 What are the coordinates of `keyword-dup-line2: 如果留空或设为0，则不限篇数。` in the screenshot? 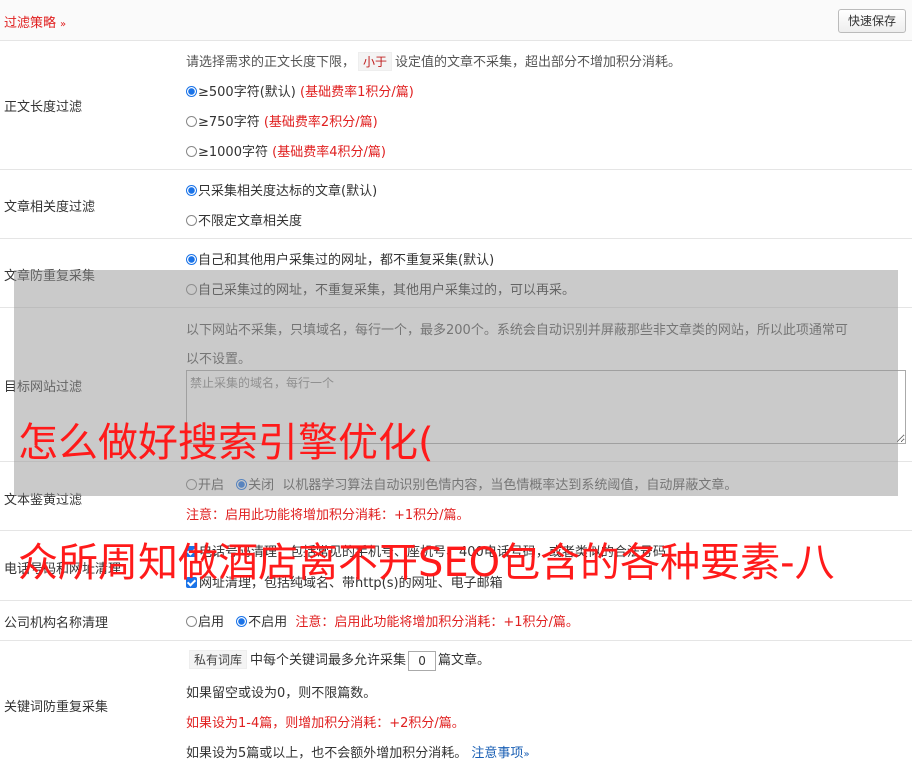 It's located at (281, 693).